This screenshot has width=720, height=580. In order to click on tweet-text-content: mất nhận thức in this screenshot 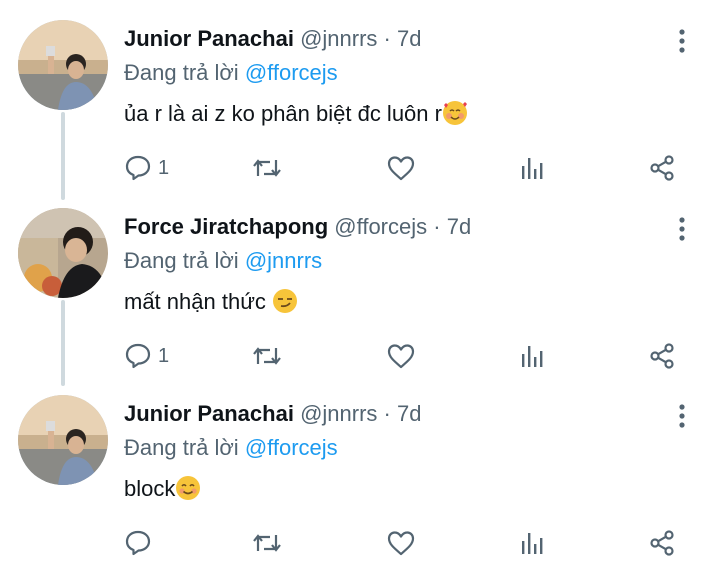, I will do `click(198, 301)`.